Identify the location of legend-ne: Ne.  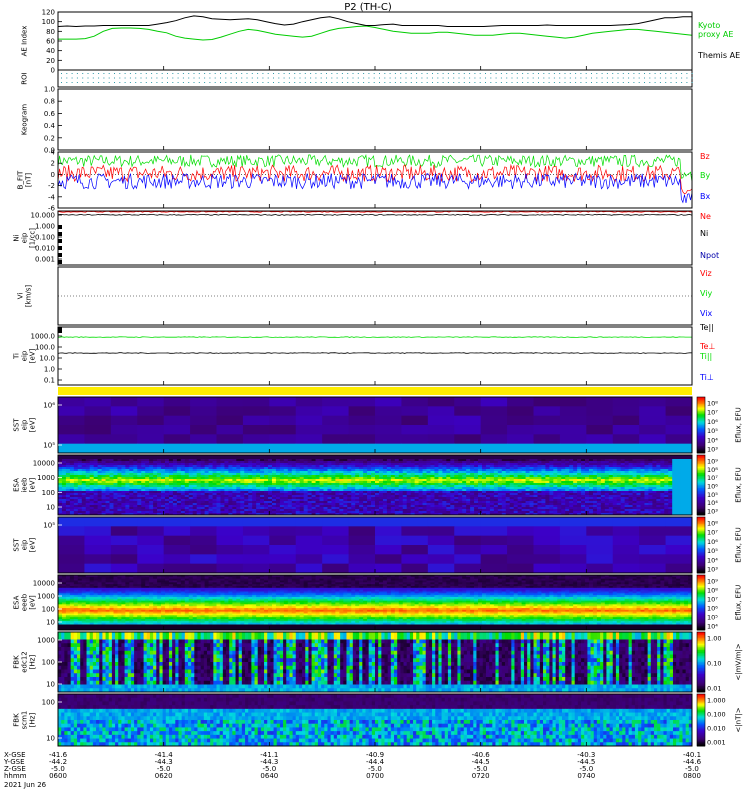
(705, 216).